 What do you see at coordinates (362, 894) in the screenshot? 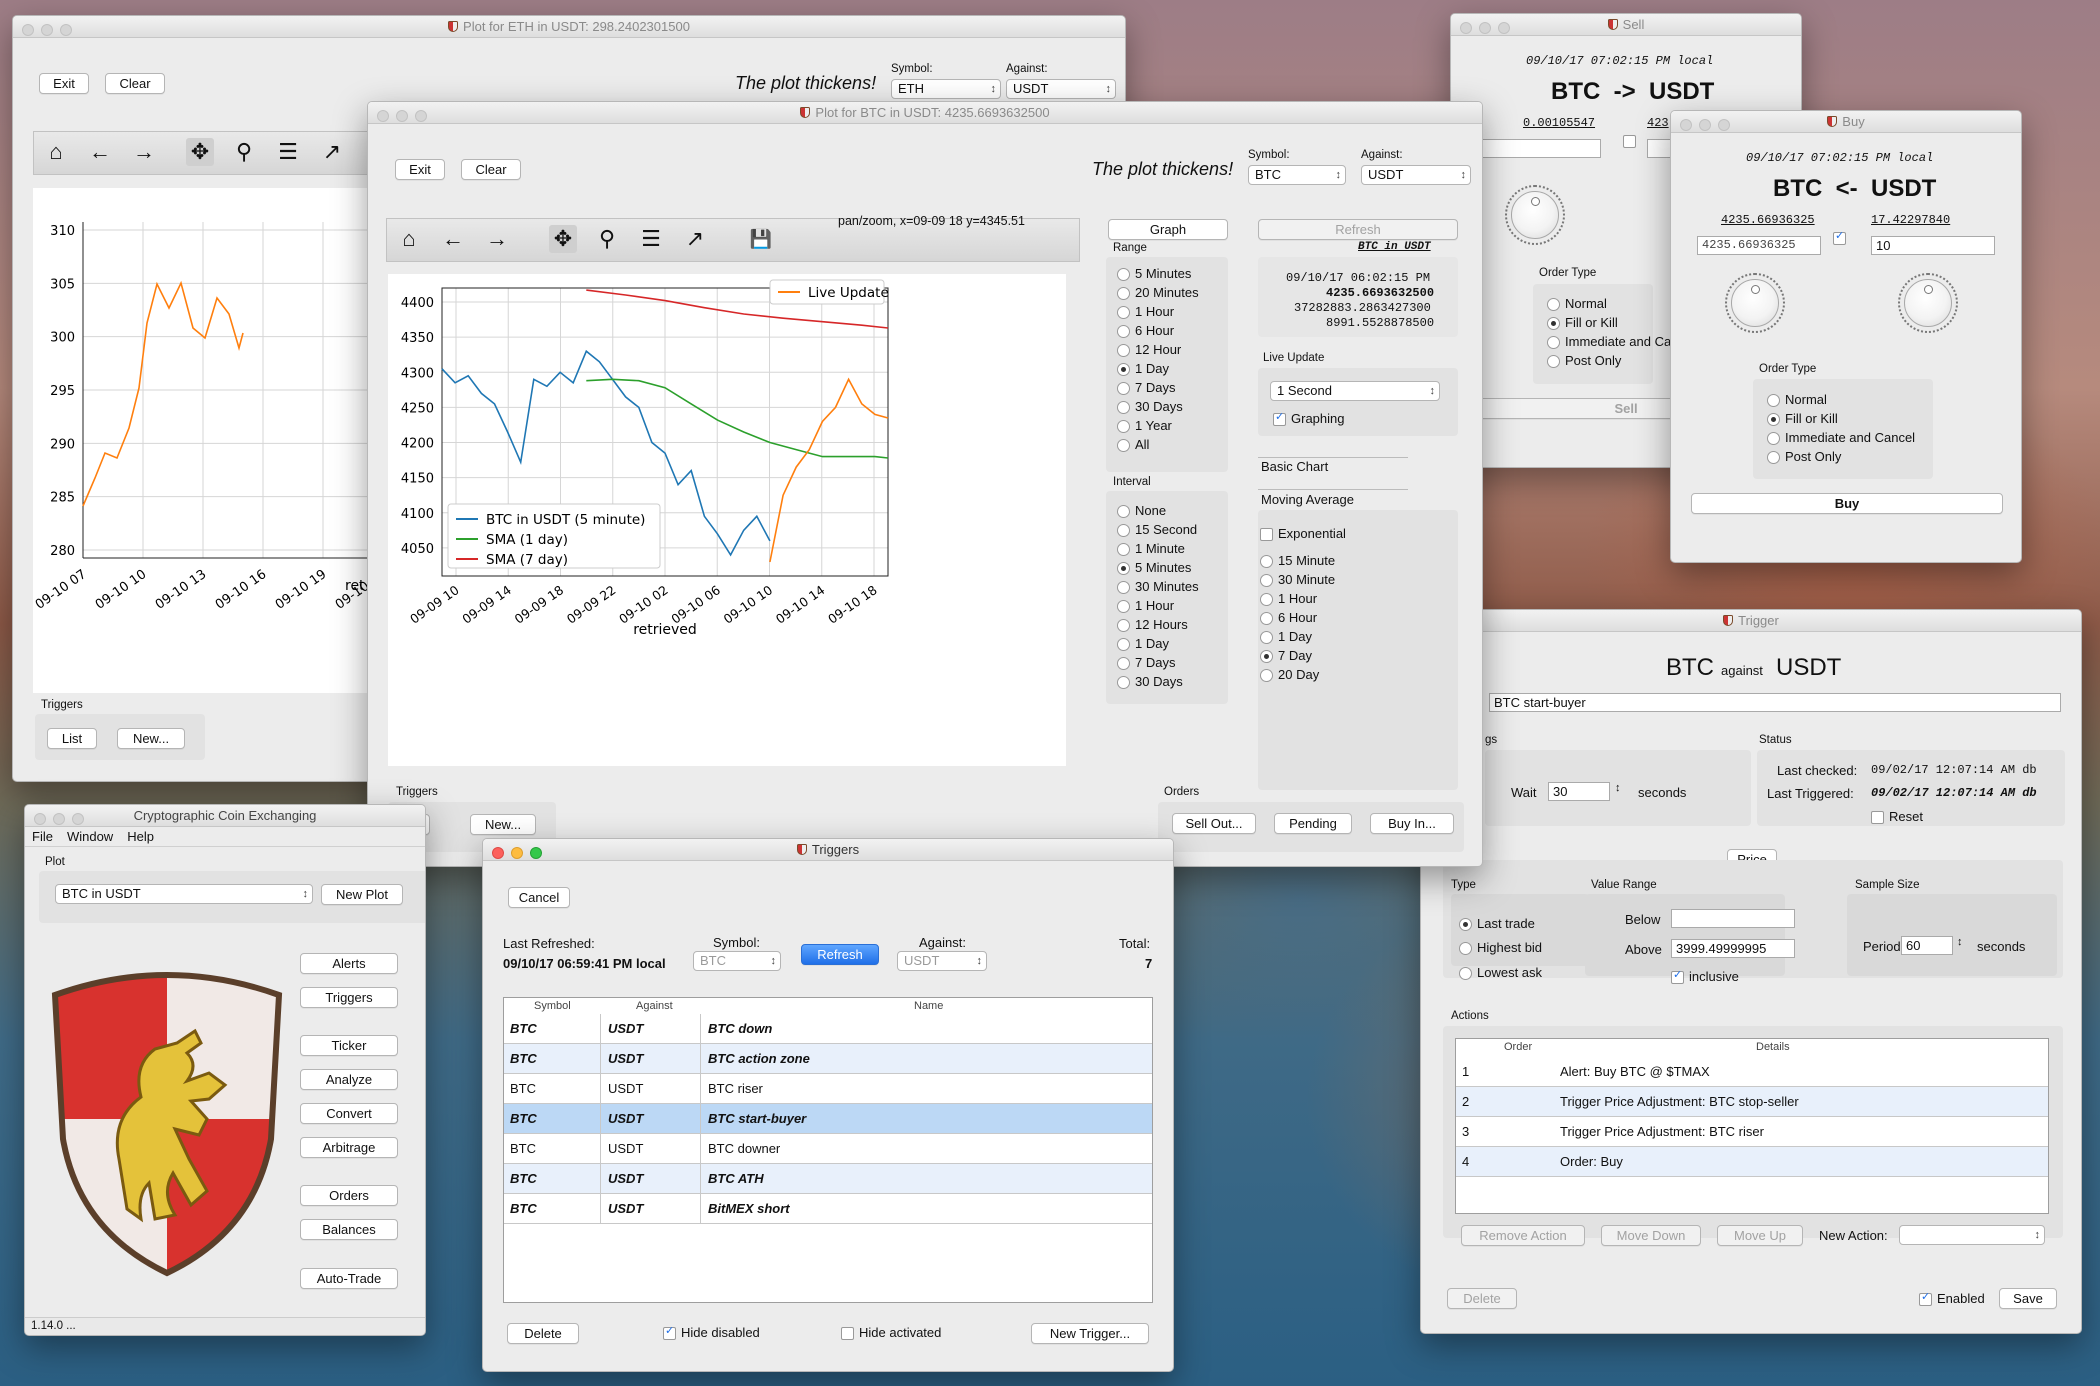
I see `new-plot-button: New Plot` at bounding box center [362, 894].